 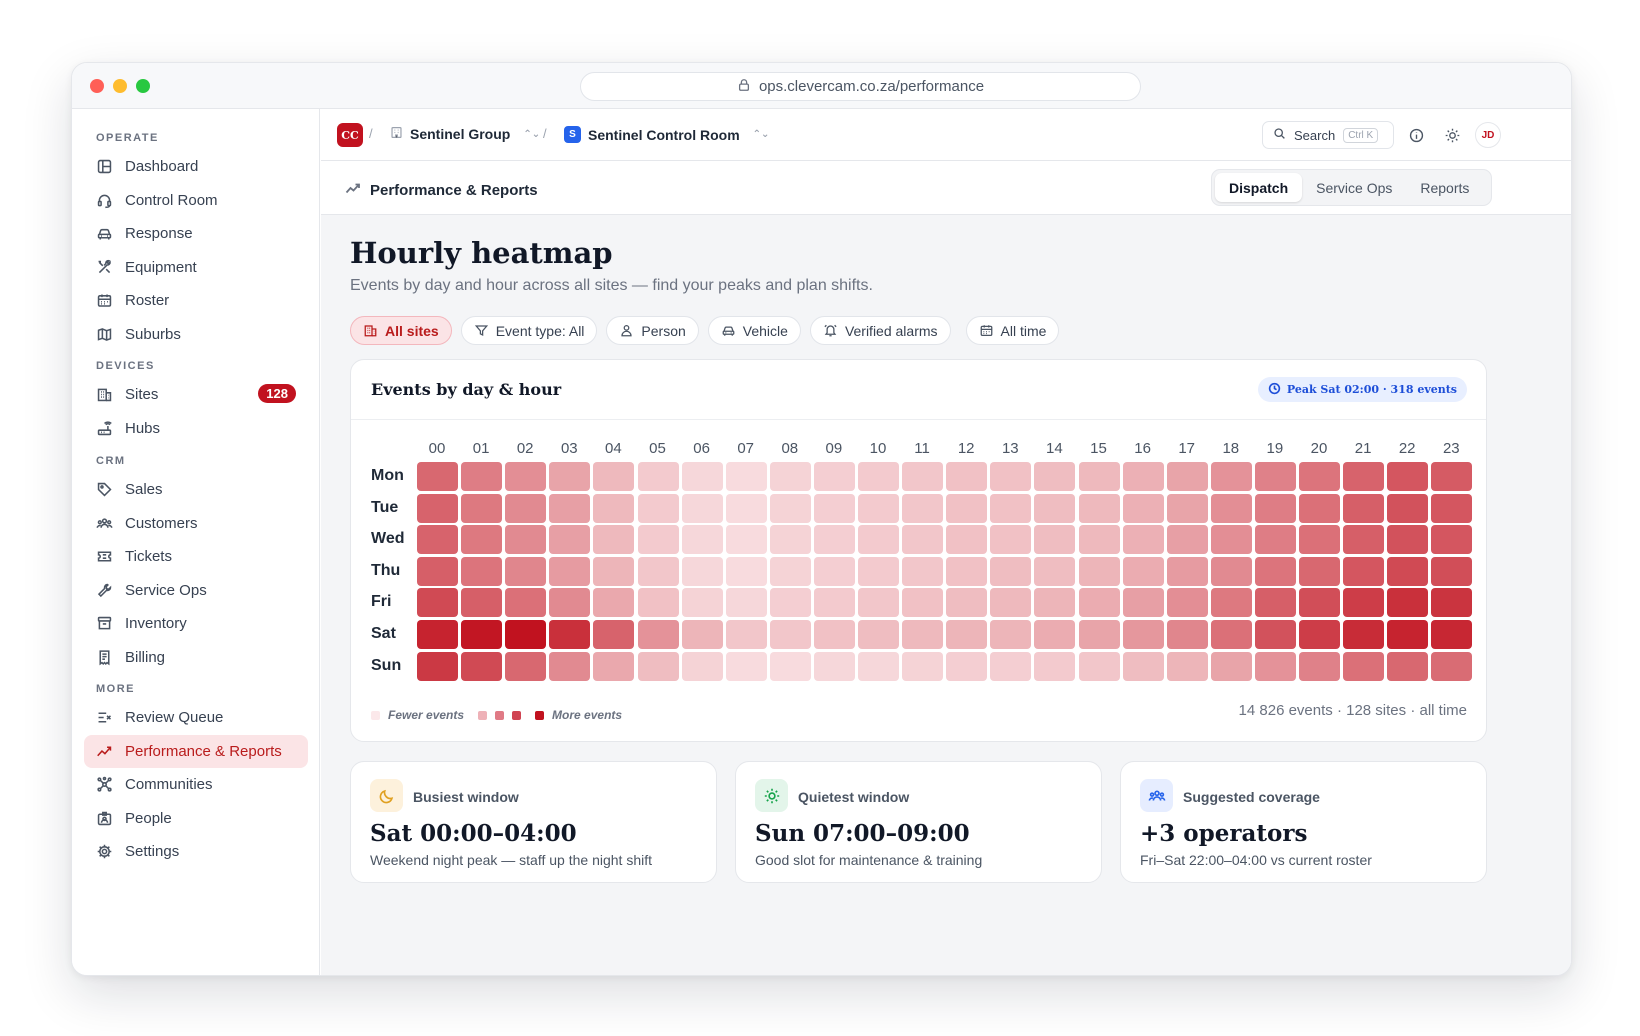 I want to click on sidebar-item-response: Response, so click(x=196, y=233).